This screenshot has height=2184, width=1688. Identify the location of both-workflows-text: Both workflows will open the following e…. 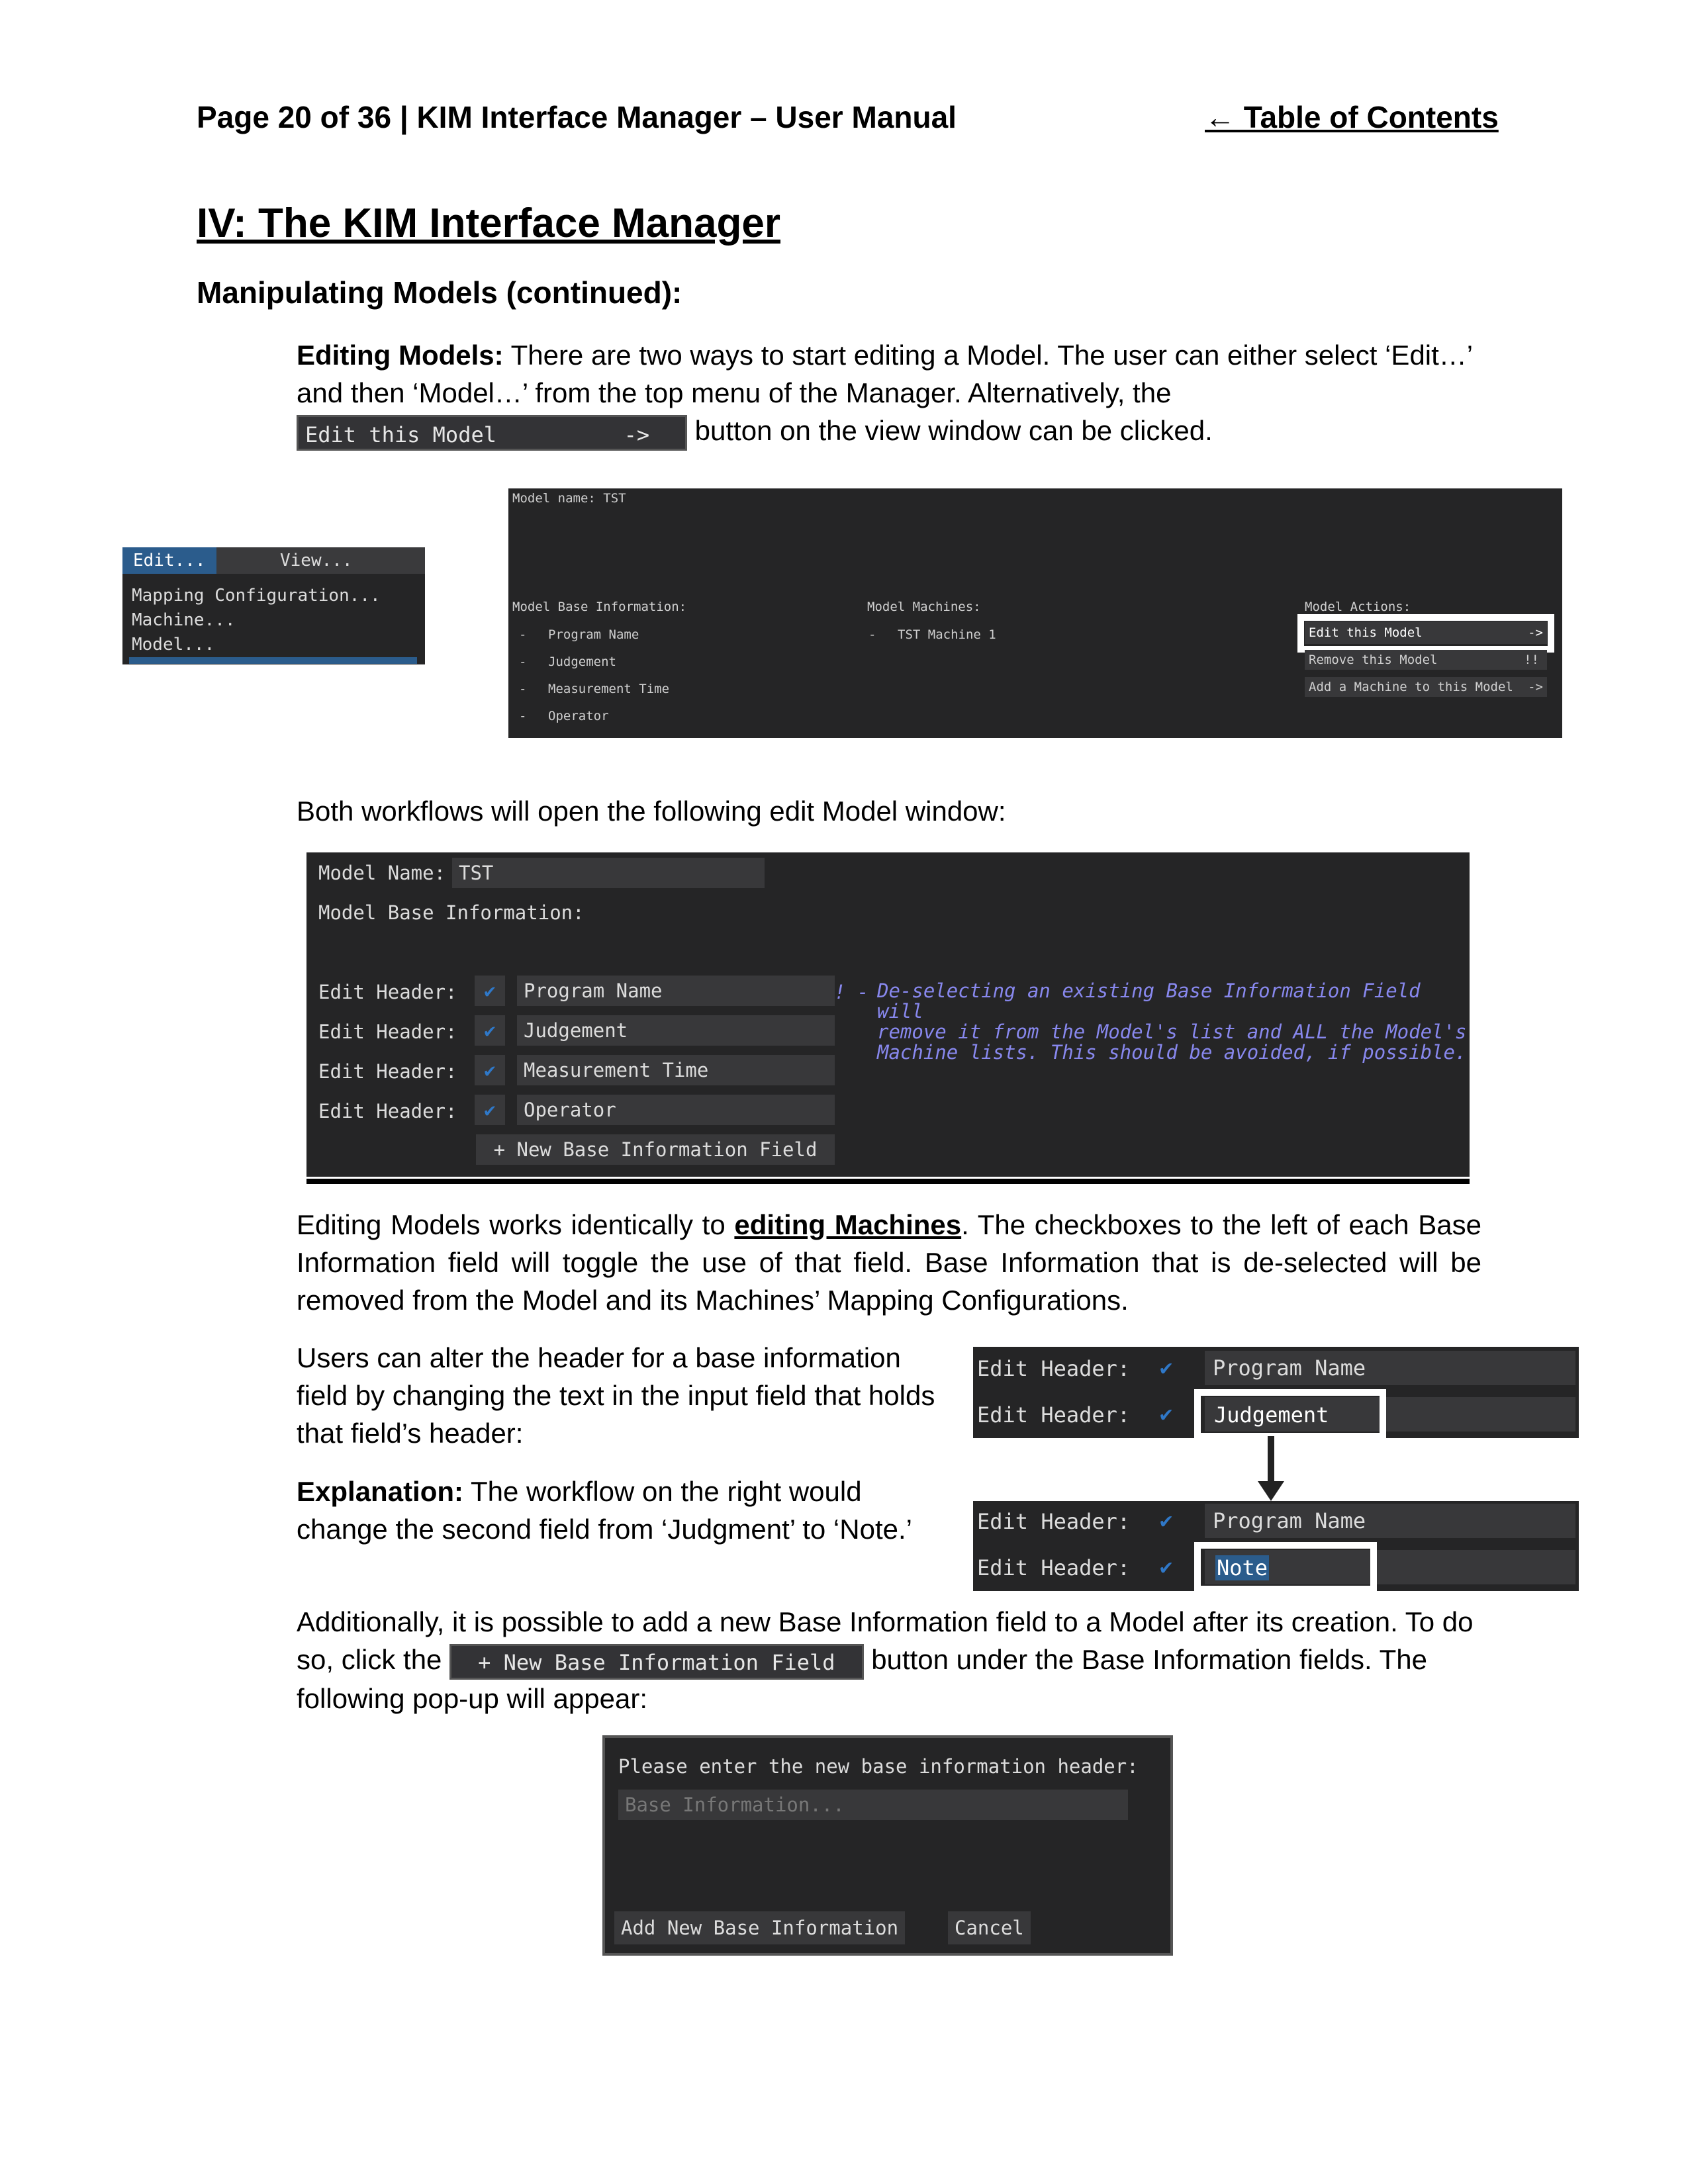
(651, 812).